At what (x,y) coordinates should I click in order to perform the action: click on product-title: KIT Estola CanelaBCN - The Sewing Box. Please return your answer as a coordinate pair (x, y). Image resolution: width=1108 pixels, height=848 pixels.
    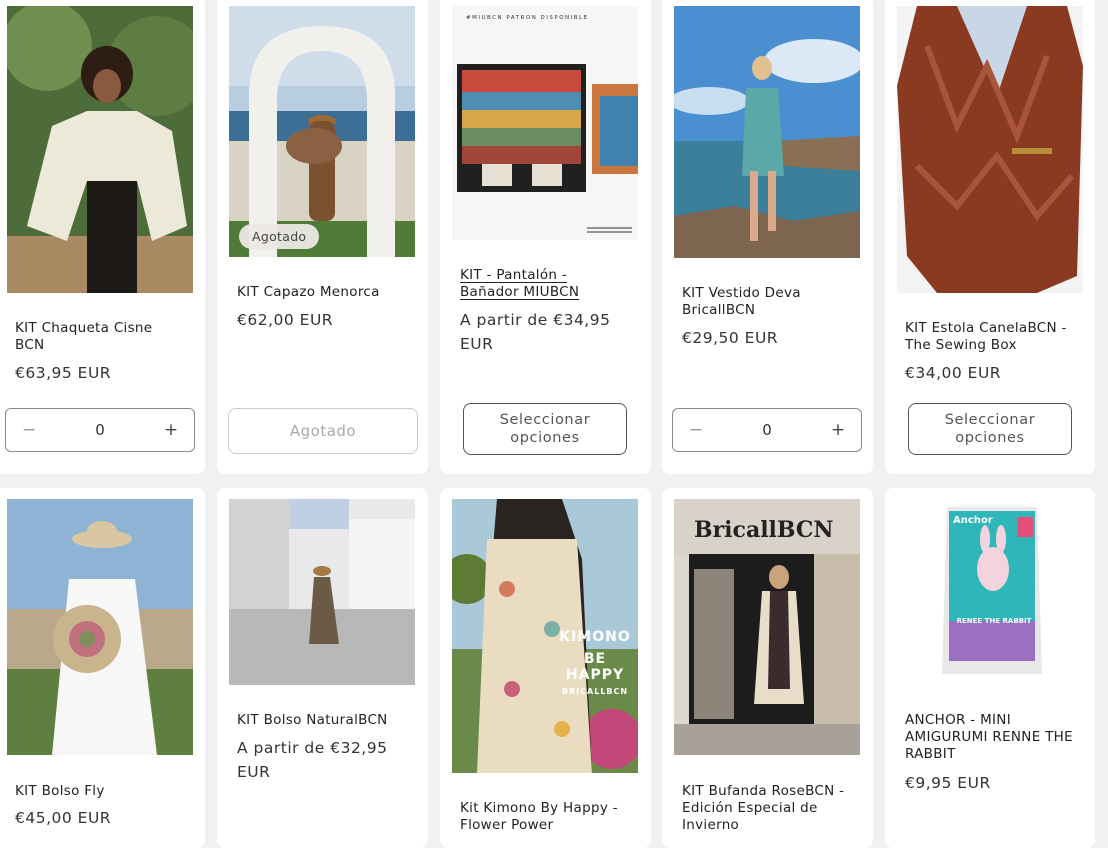
    Looking at the image, I should click on (990, 337).